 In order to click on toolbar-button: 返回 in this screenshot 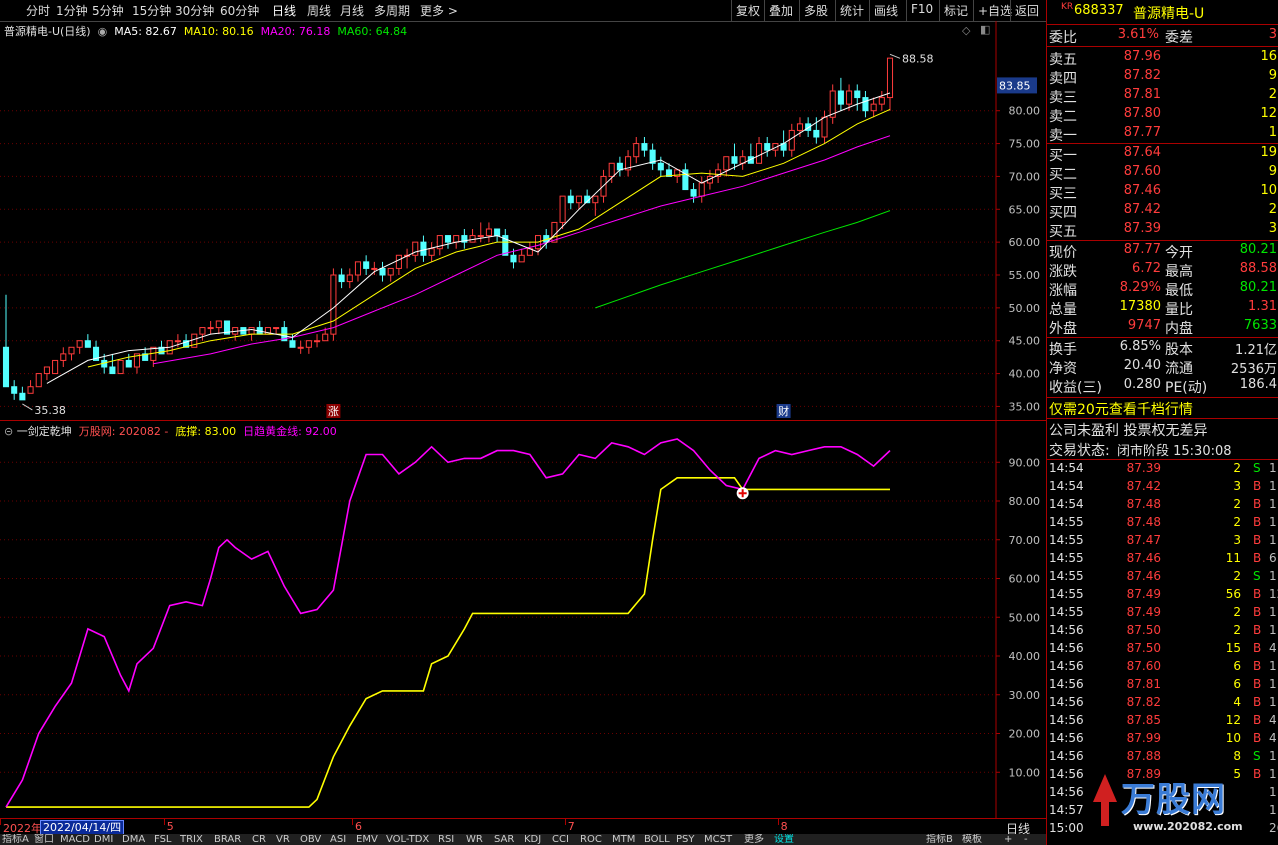, I will do `click(1027, 10)`.